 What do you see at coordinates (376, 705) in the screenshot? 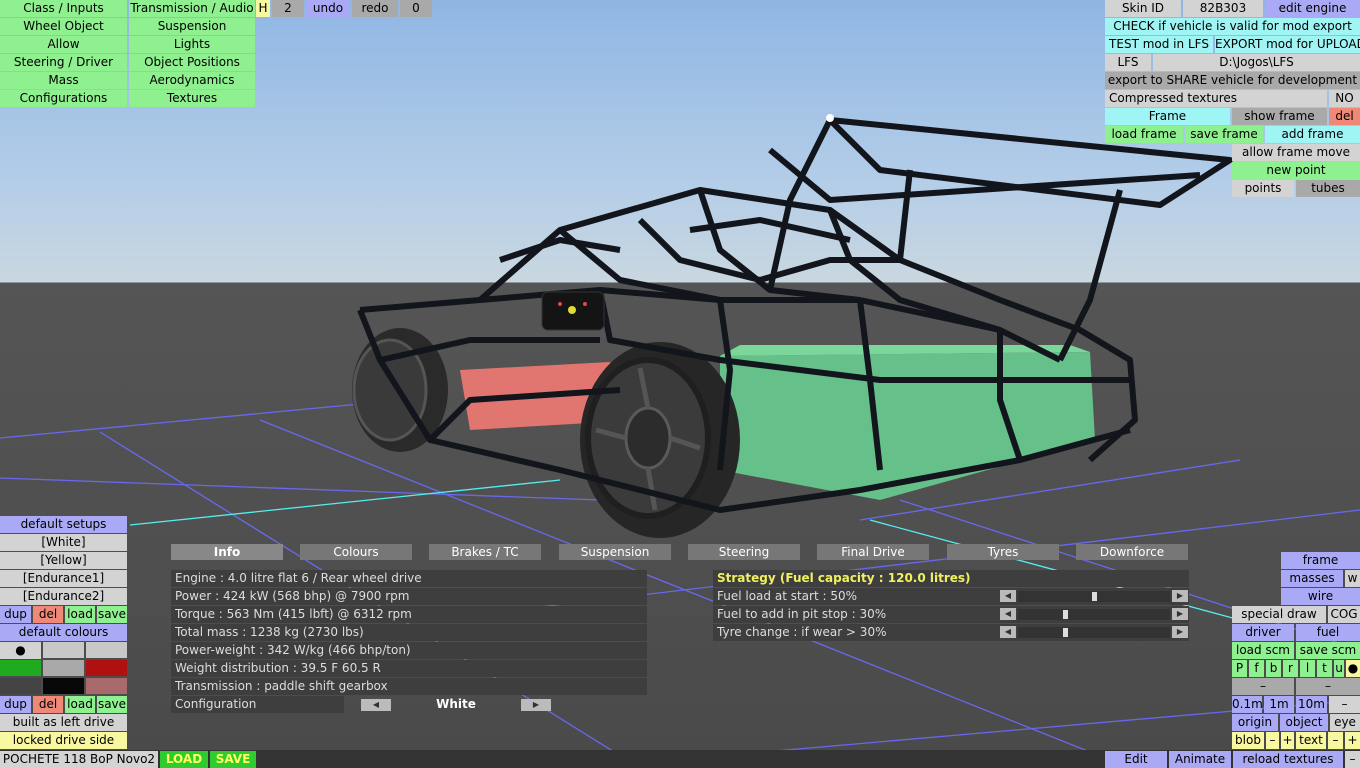
I see `configuration-prev-arrow: ◀` at bounding box center [376, 705].